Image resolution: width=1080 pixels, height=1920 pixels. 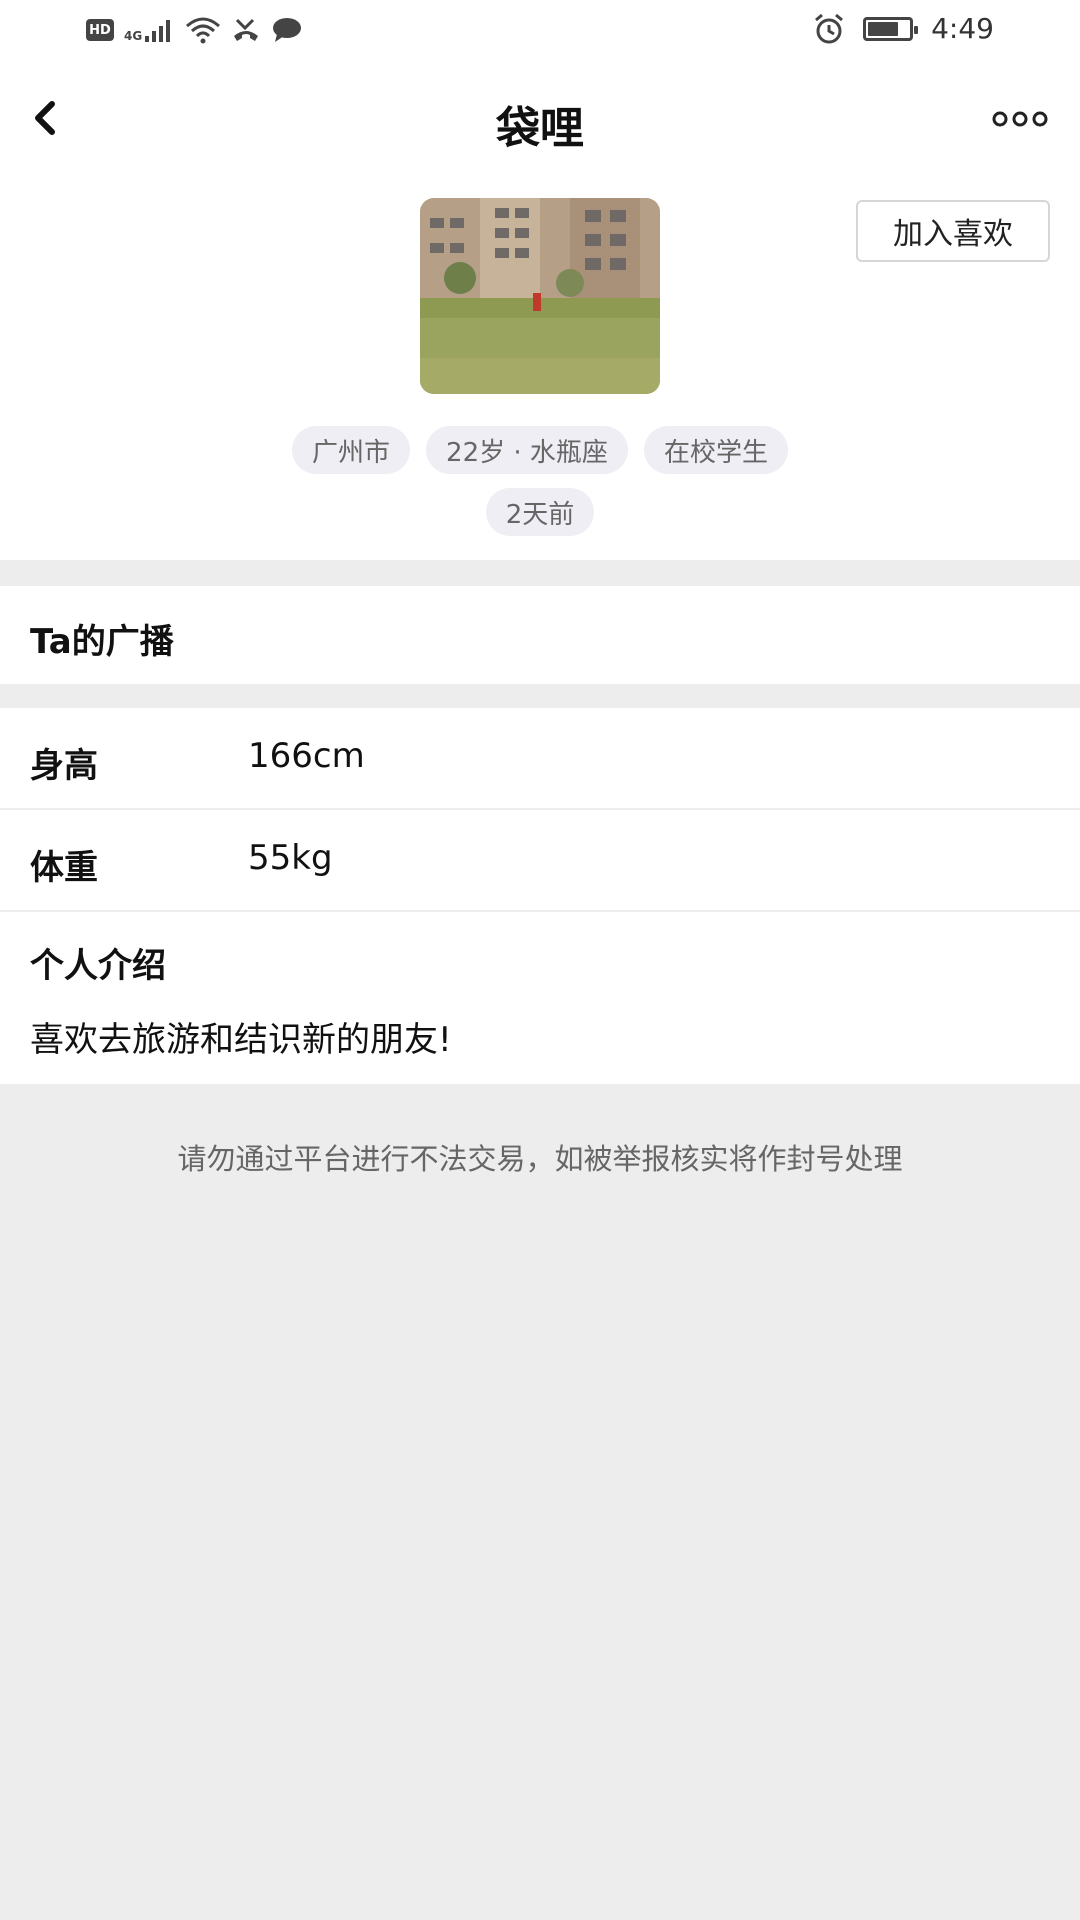 I want to click on time-ago-row: 2天前, so click(x=540, y=512).